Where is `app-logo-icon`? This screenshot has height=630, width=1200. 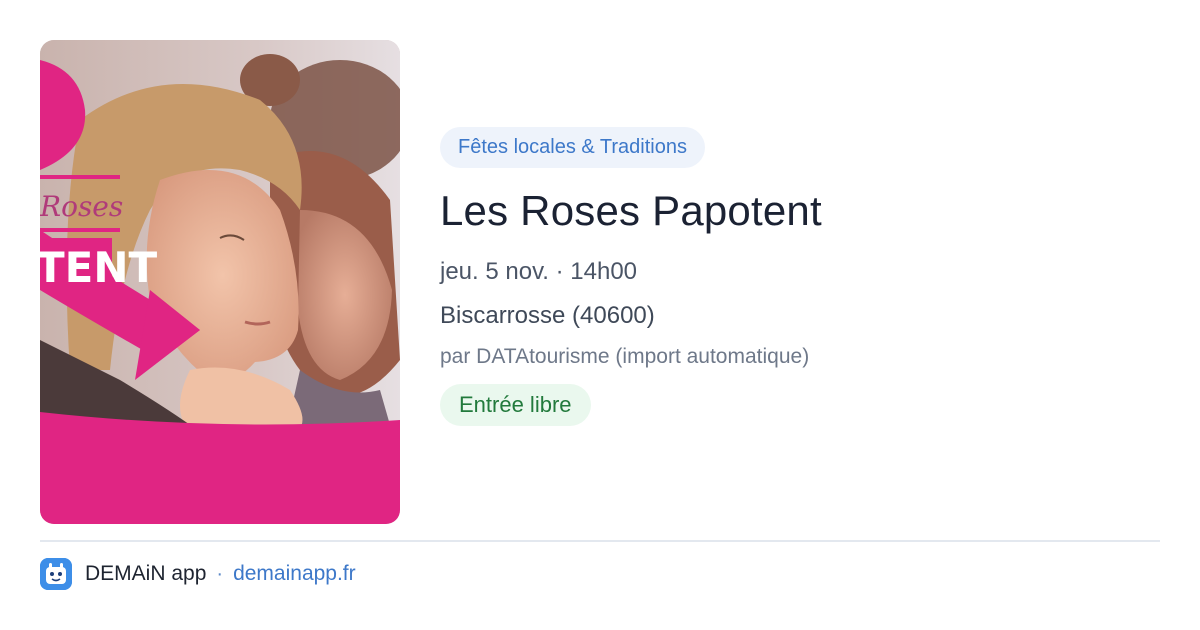 app-logo-icon is located at coordinates (56, 574).